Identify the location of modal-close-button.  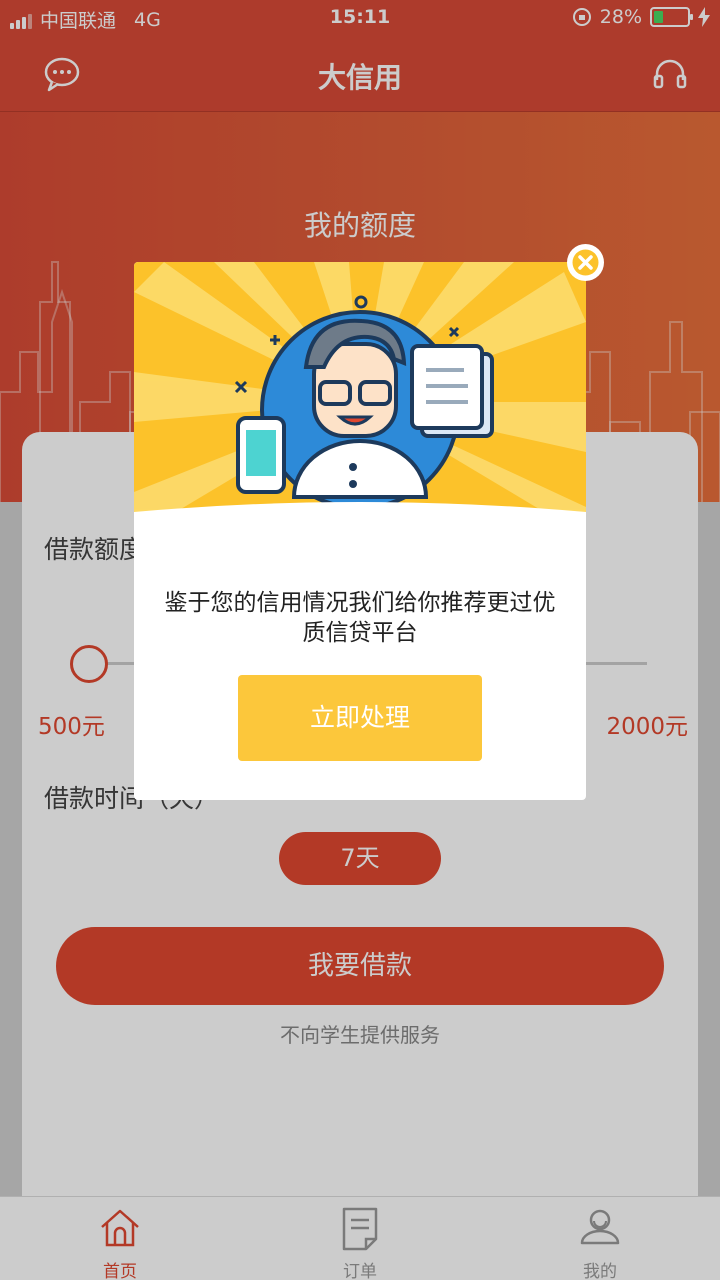
(585, 262).